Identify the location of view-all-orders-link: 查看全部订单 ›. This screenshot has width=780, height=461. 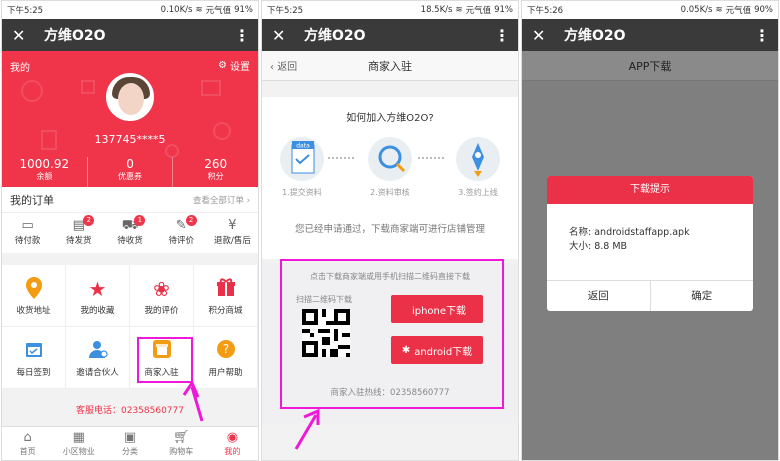
(221, 200).